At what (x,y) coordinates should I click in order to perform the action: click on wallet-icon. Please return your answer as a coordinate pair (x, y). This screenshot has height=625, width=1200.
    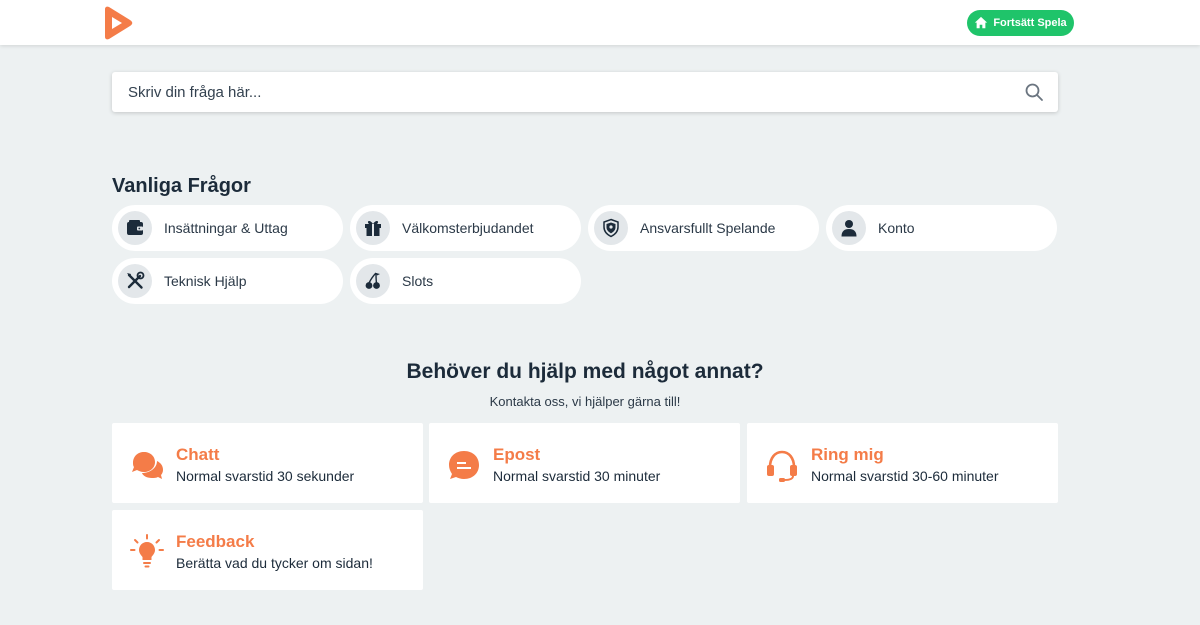
    Looking at the image, I should click on (135, 227).